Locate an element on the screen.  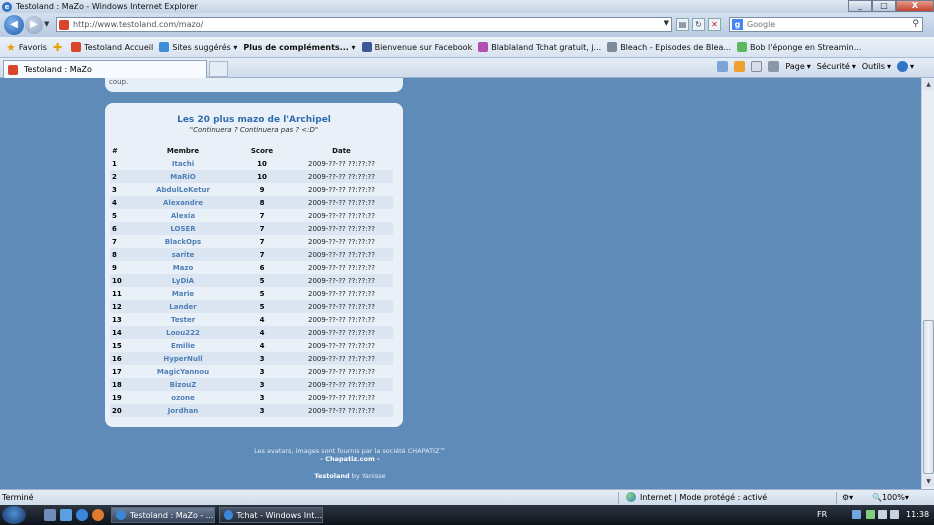
search-input is located at coordinates (822, 24).